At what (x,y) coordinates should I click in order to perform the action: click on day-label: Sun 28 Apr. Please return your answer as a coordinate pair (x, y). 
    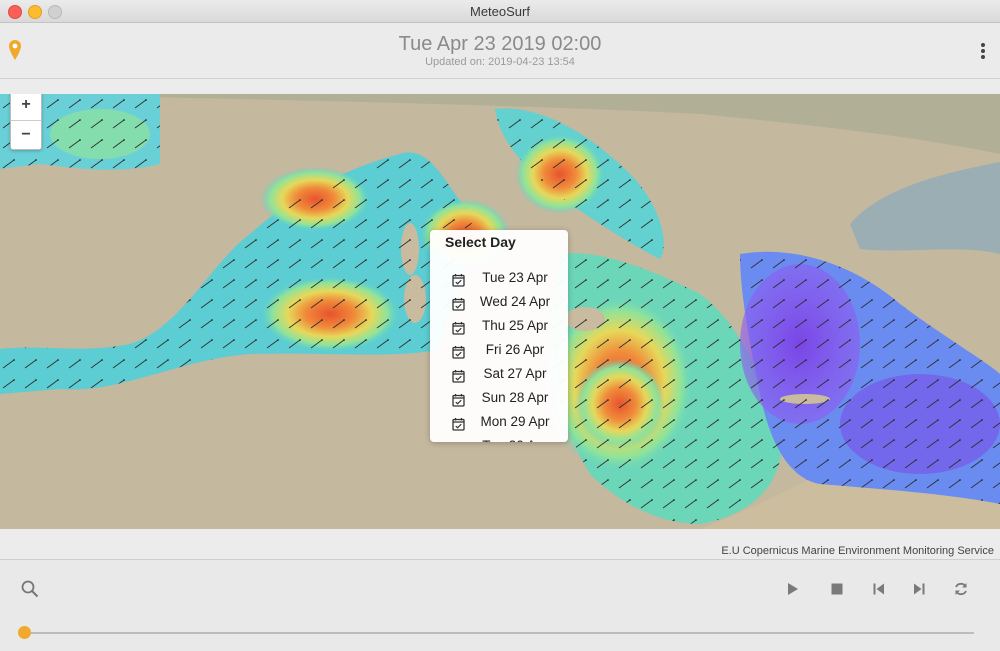
    Looking at the image, I should click on (515, 397).